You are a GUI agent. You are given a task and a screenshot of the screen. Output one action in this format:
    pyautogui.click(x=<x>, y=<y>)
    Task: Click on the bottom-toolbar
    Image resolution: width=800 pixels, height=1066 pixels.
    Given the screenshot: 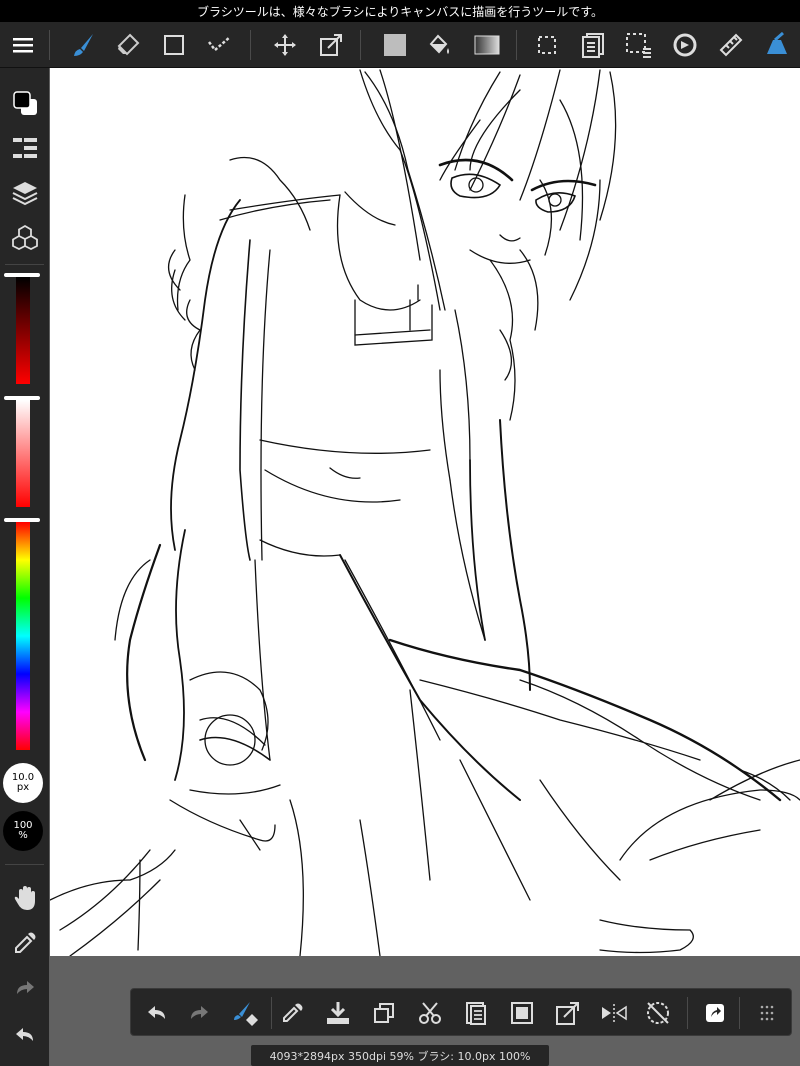 What is the action you would take?
    pyautogui.click(x=461, y=1012)
    